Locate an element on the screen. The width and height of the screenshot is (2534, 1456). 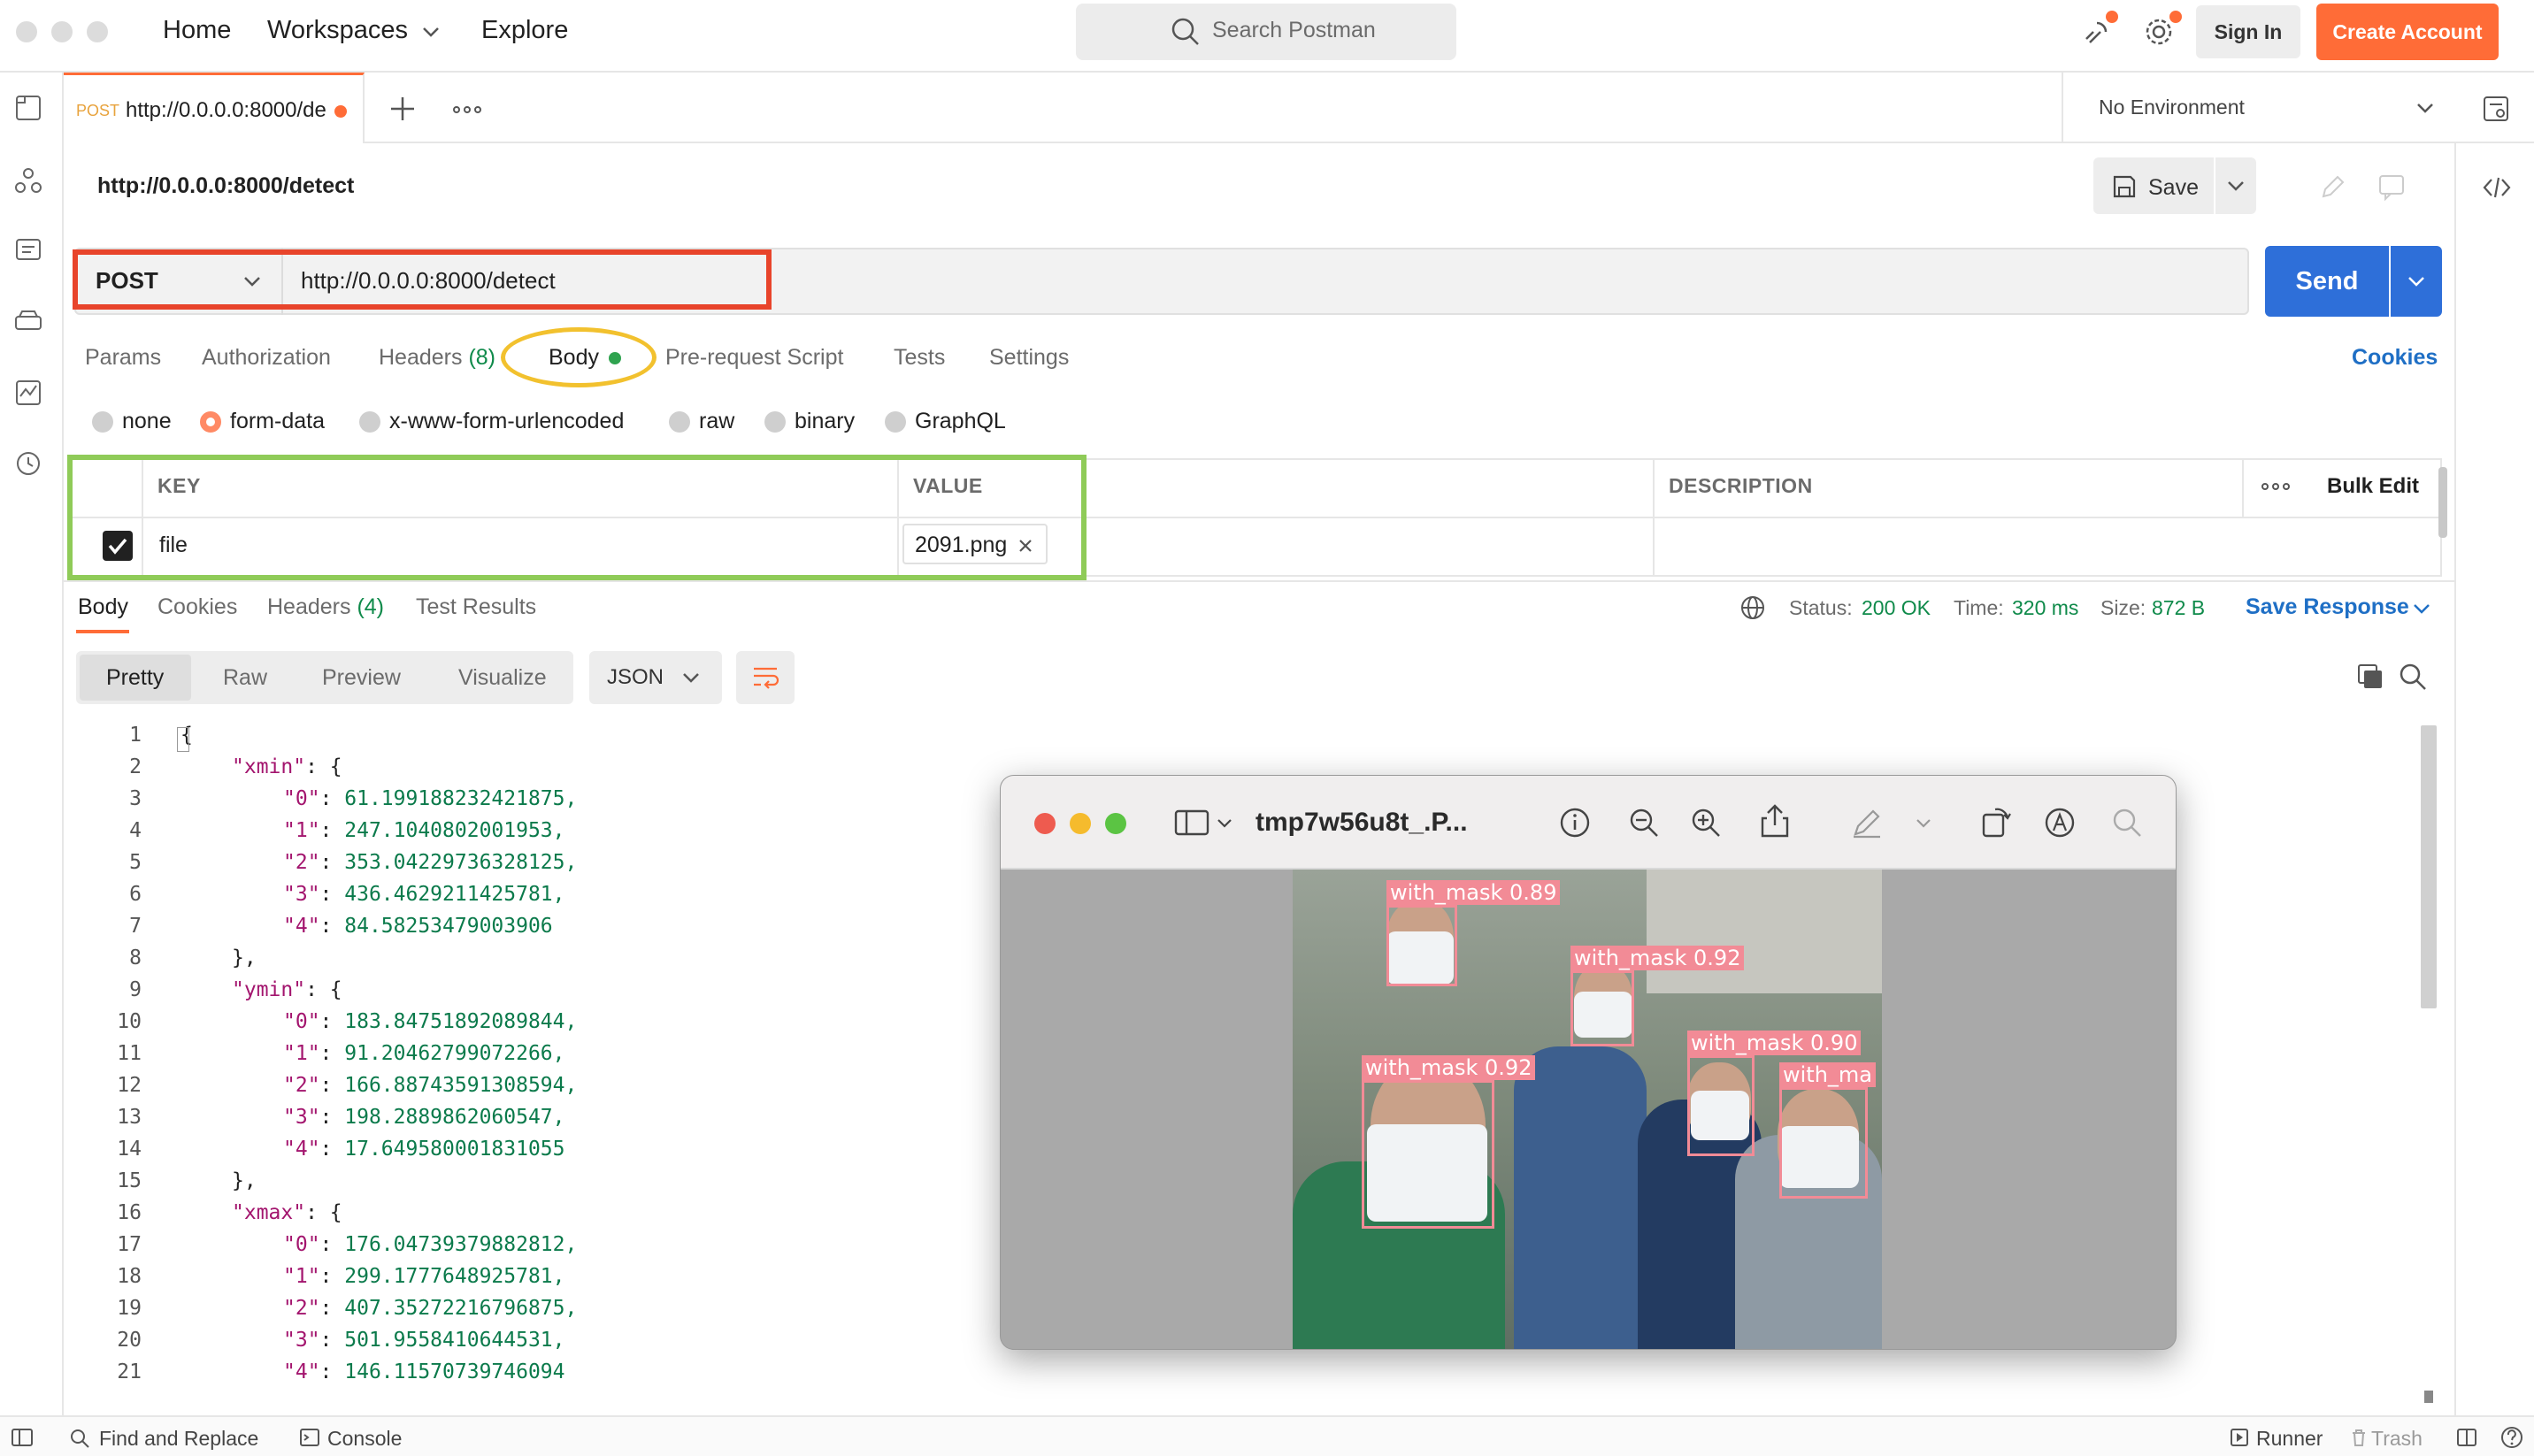
sign-in-button: Sign In is located at coordinates (2248, 31).